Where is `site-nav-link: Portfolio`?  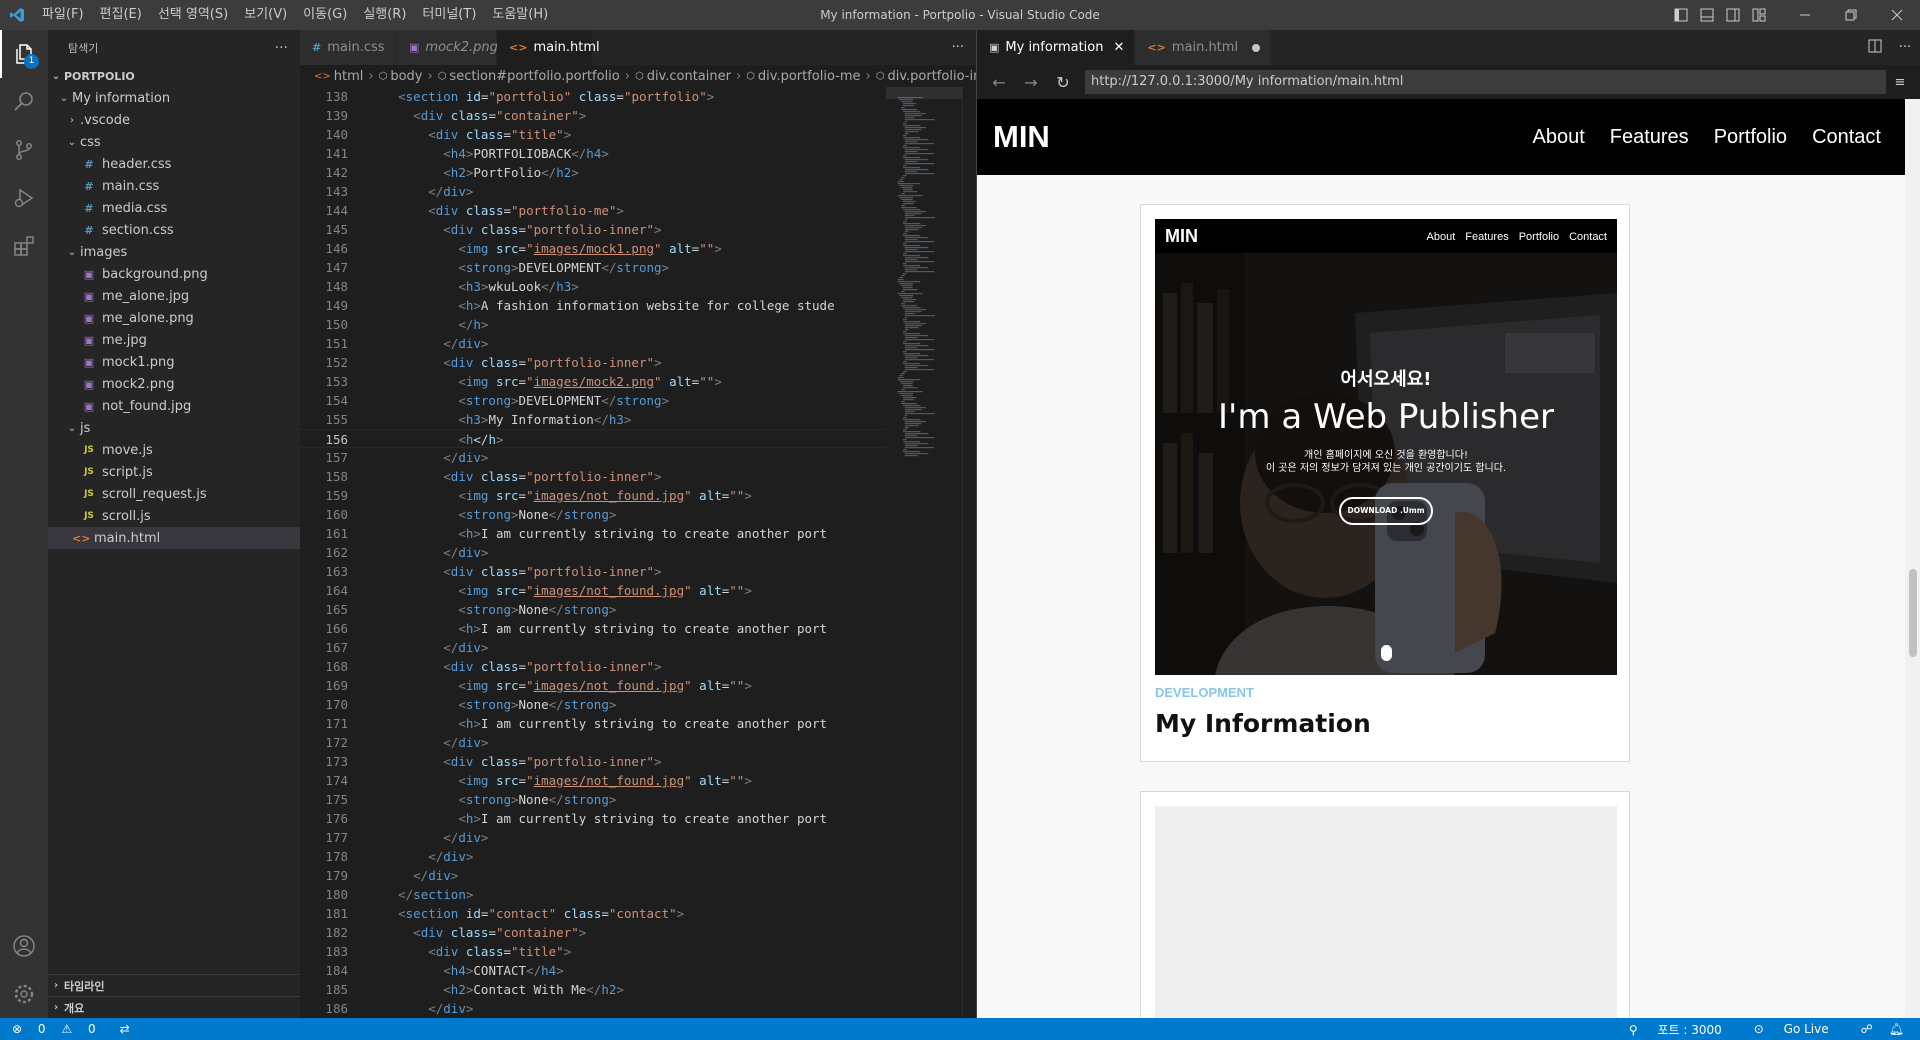
site-nav-link: Portfolio is located at coordinates (1750, 137).